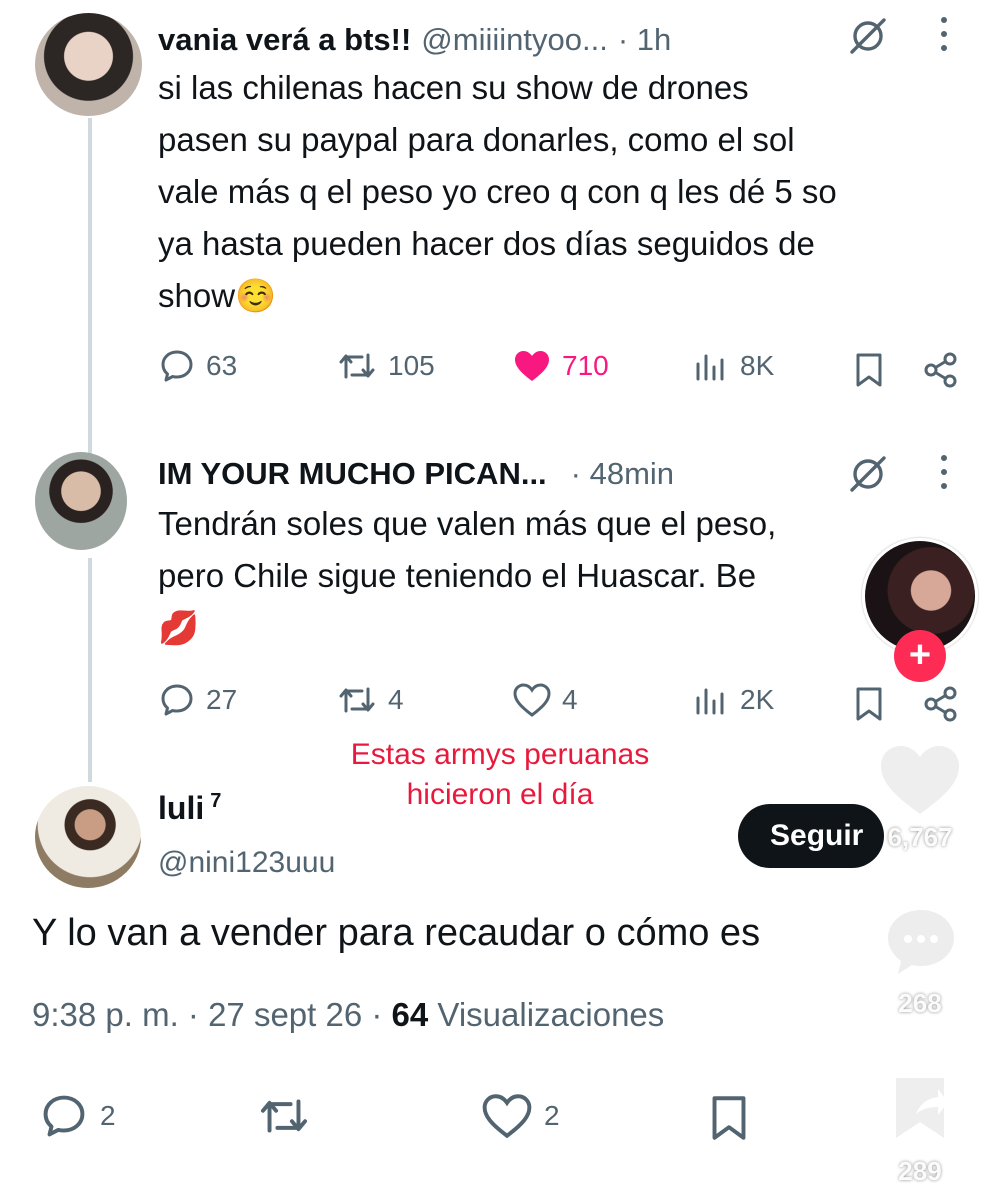 The image size is (997, 1200). I want to click on like-button: 4, so click(545, 700).